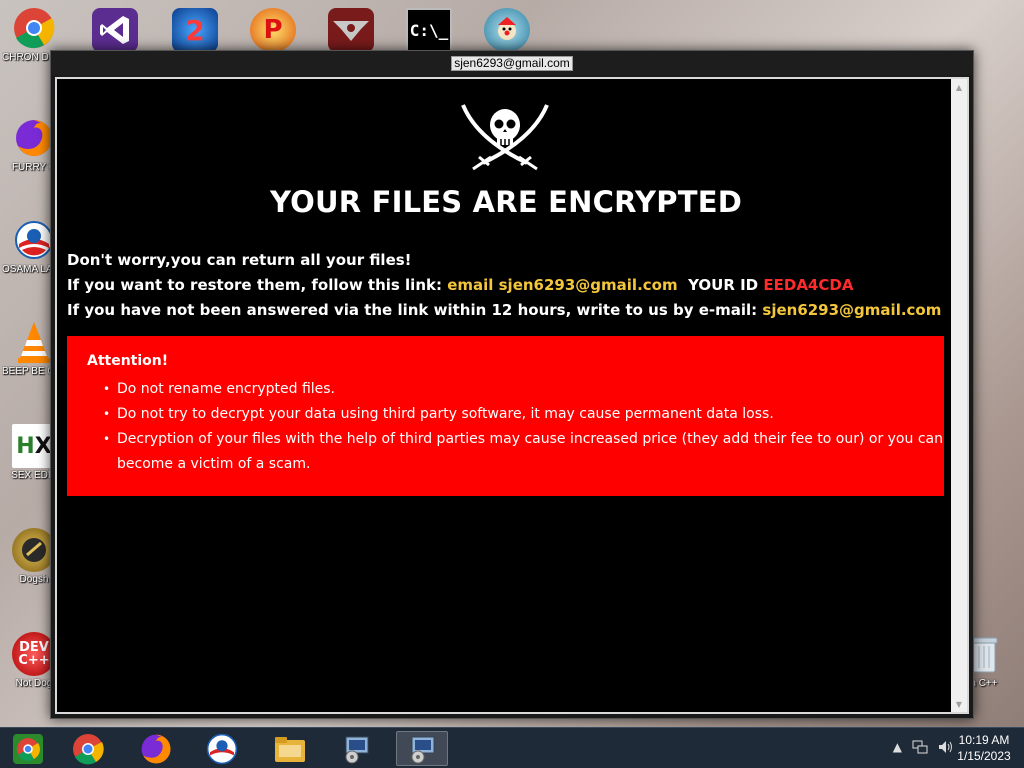 Image resolution: width=1024 pixels, height=768 pixels. I want to click on clock-date: 1/15/2023, so click(984, 756).